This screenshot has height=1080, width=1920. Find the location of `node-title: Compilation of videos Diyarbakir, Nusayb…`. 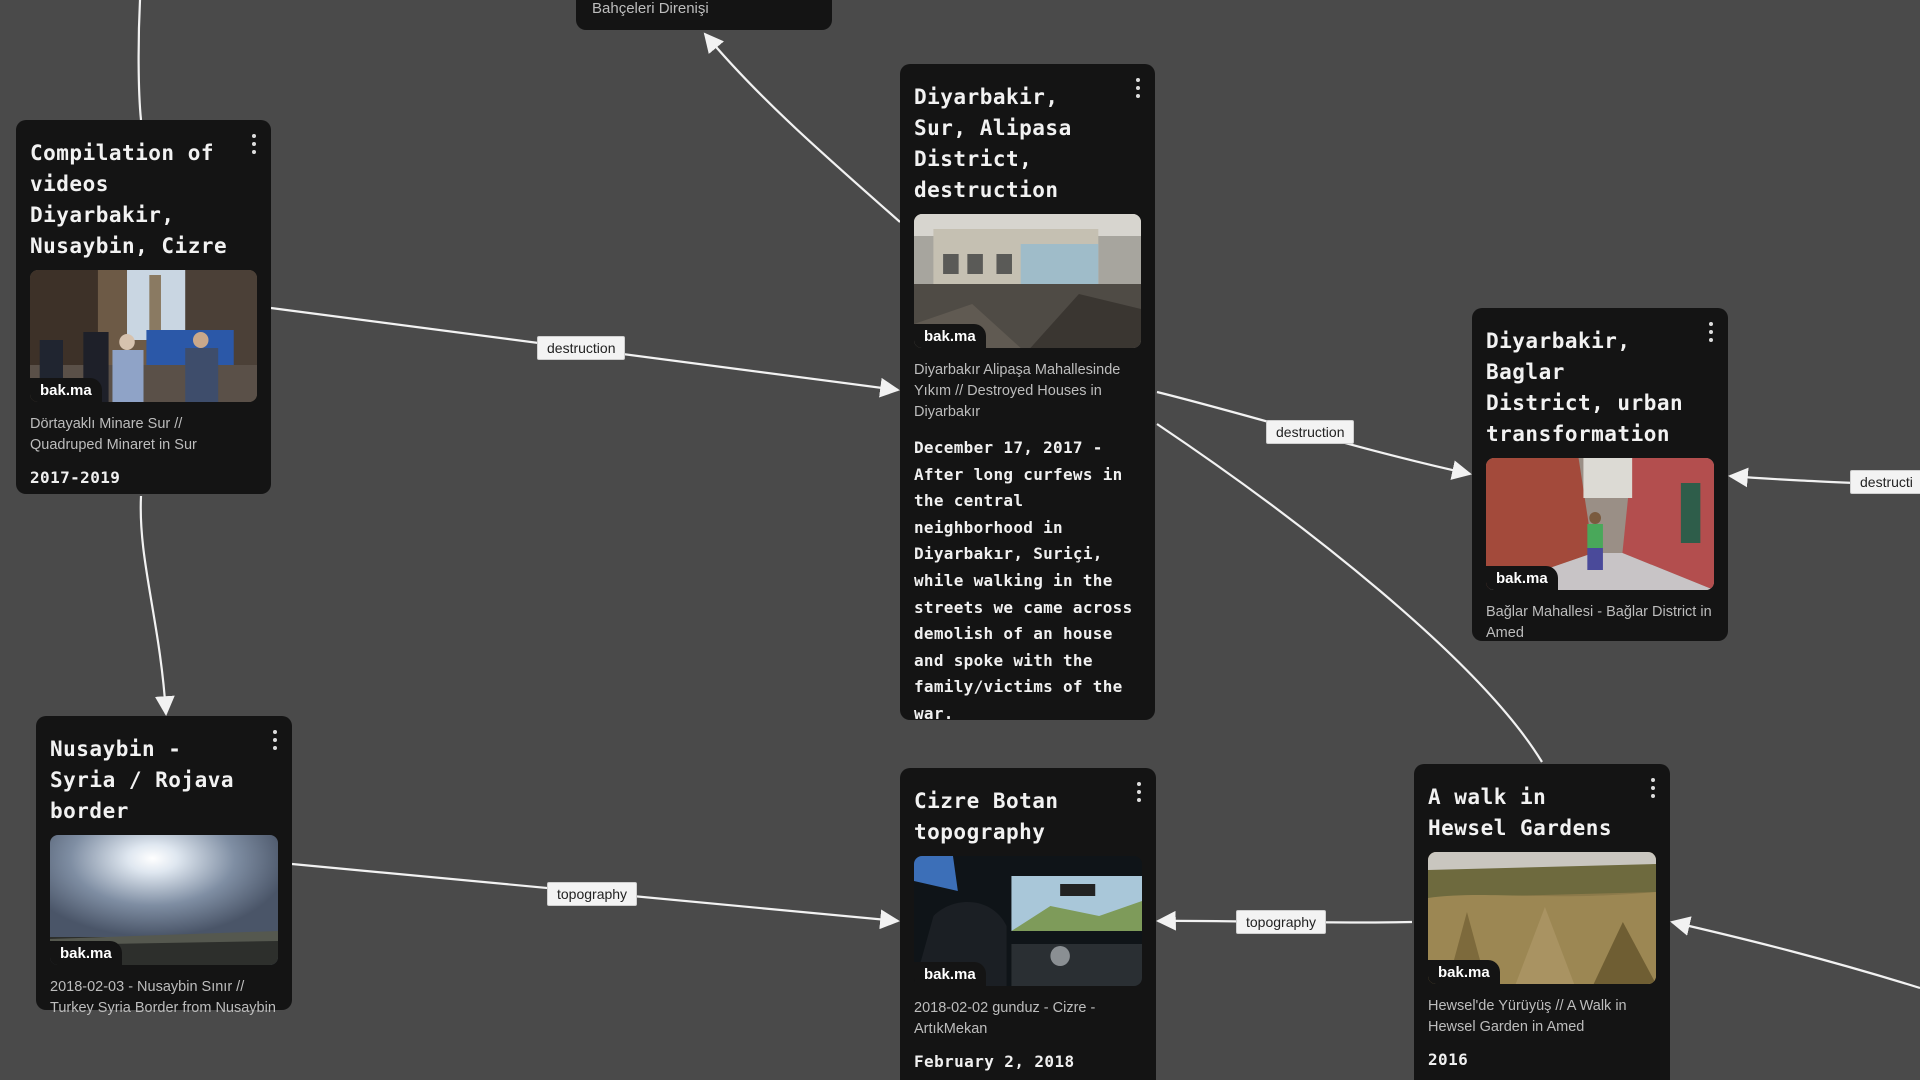

node-title: Compilation of videos Diyarbakir, Nusayb… is located at coordinates (129, 199).